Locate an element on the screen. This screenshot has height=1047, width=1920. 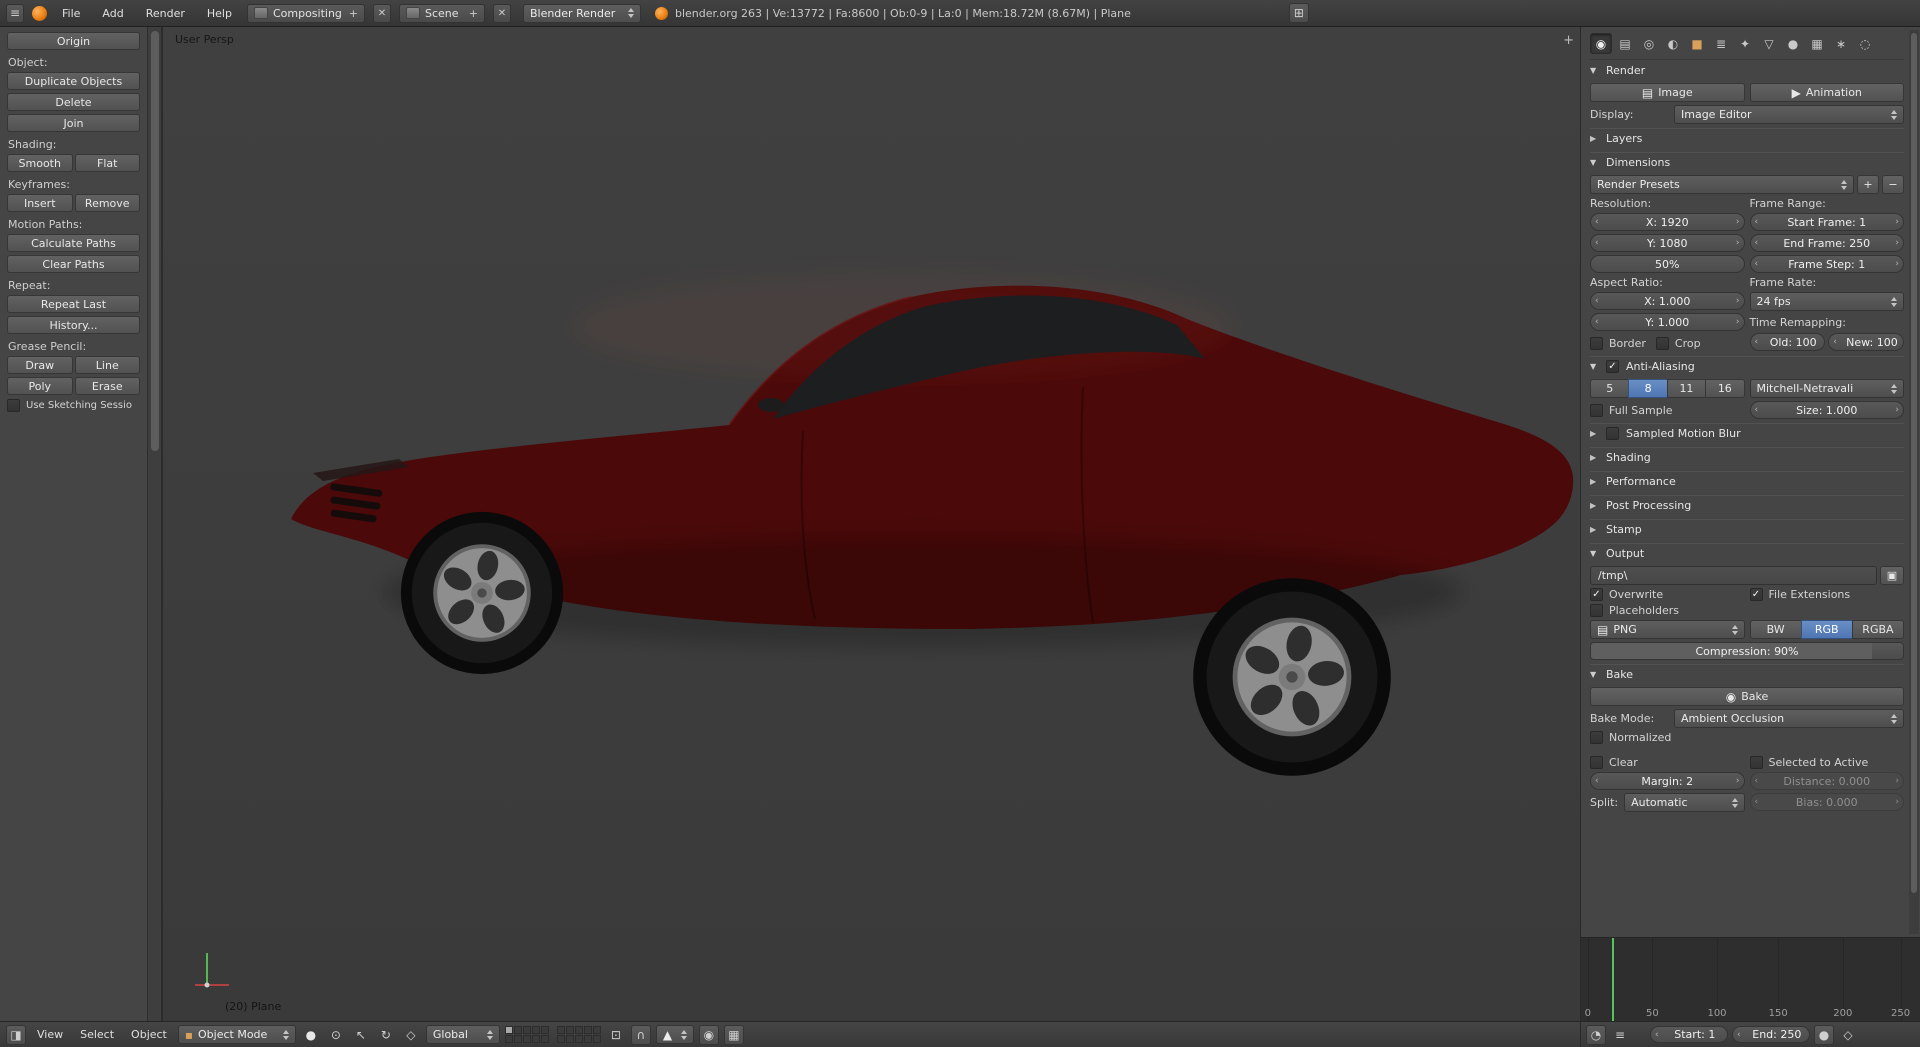
tab-physics: ◌ is located at coordinates (1865, 43).